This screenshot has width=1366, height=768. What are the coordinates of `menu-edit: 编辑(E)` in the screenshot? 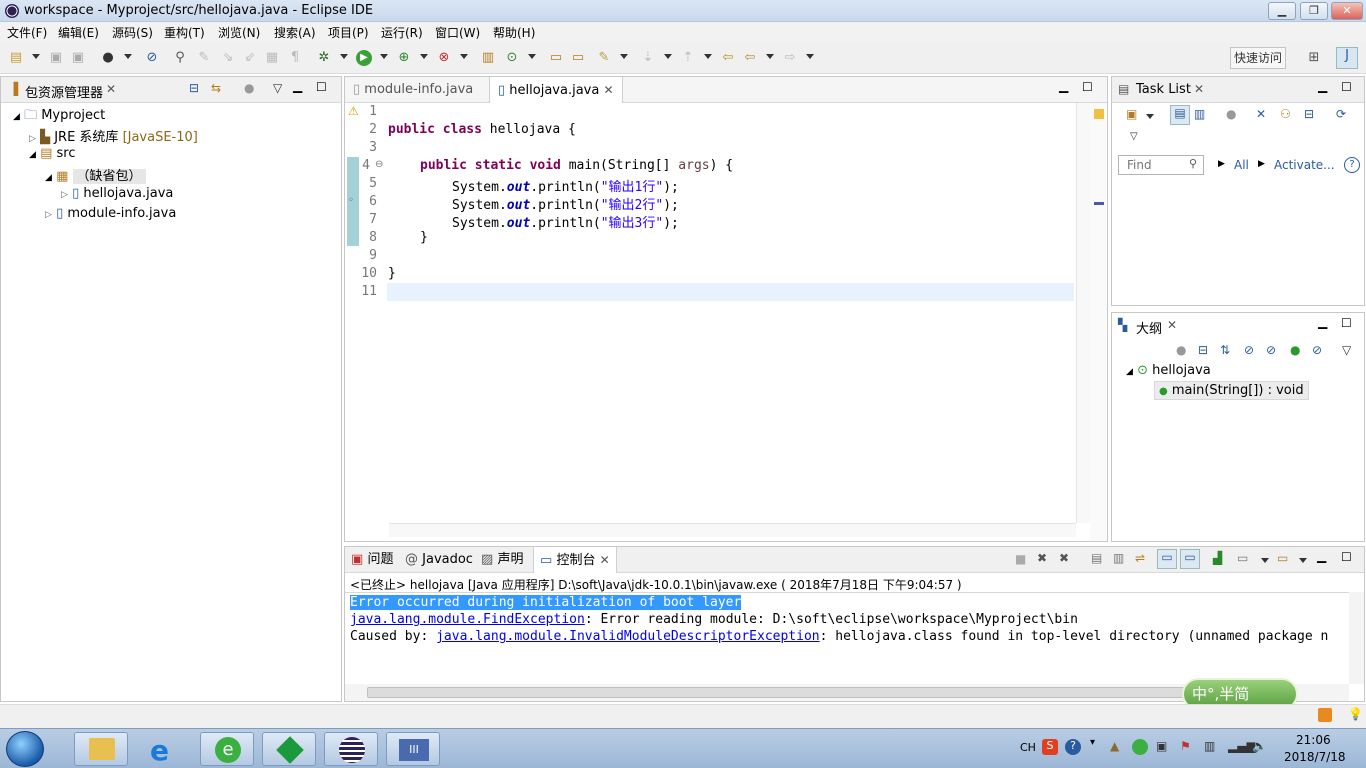 It's located at (78, 32).